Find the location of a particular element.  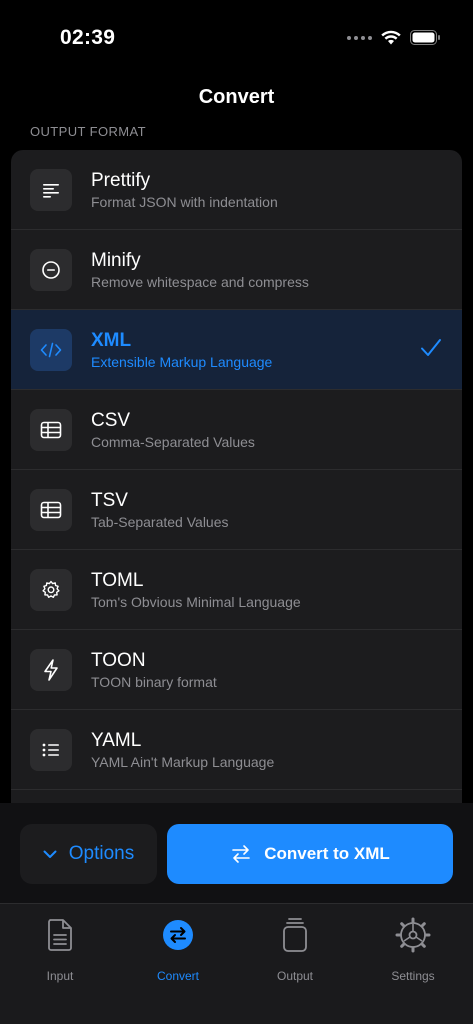

format-subtitle: Extensible Markup Language is located at coordinates (182, 362).